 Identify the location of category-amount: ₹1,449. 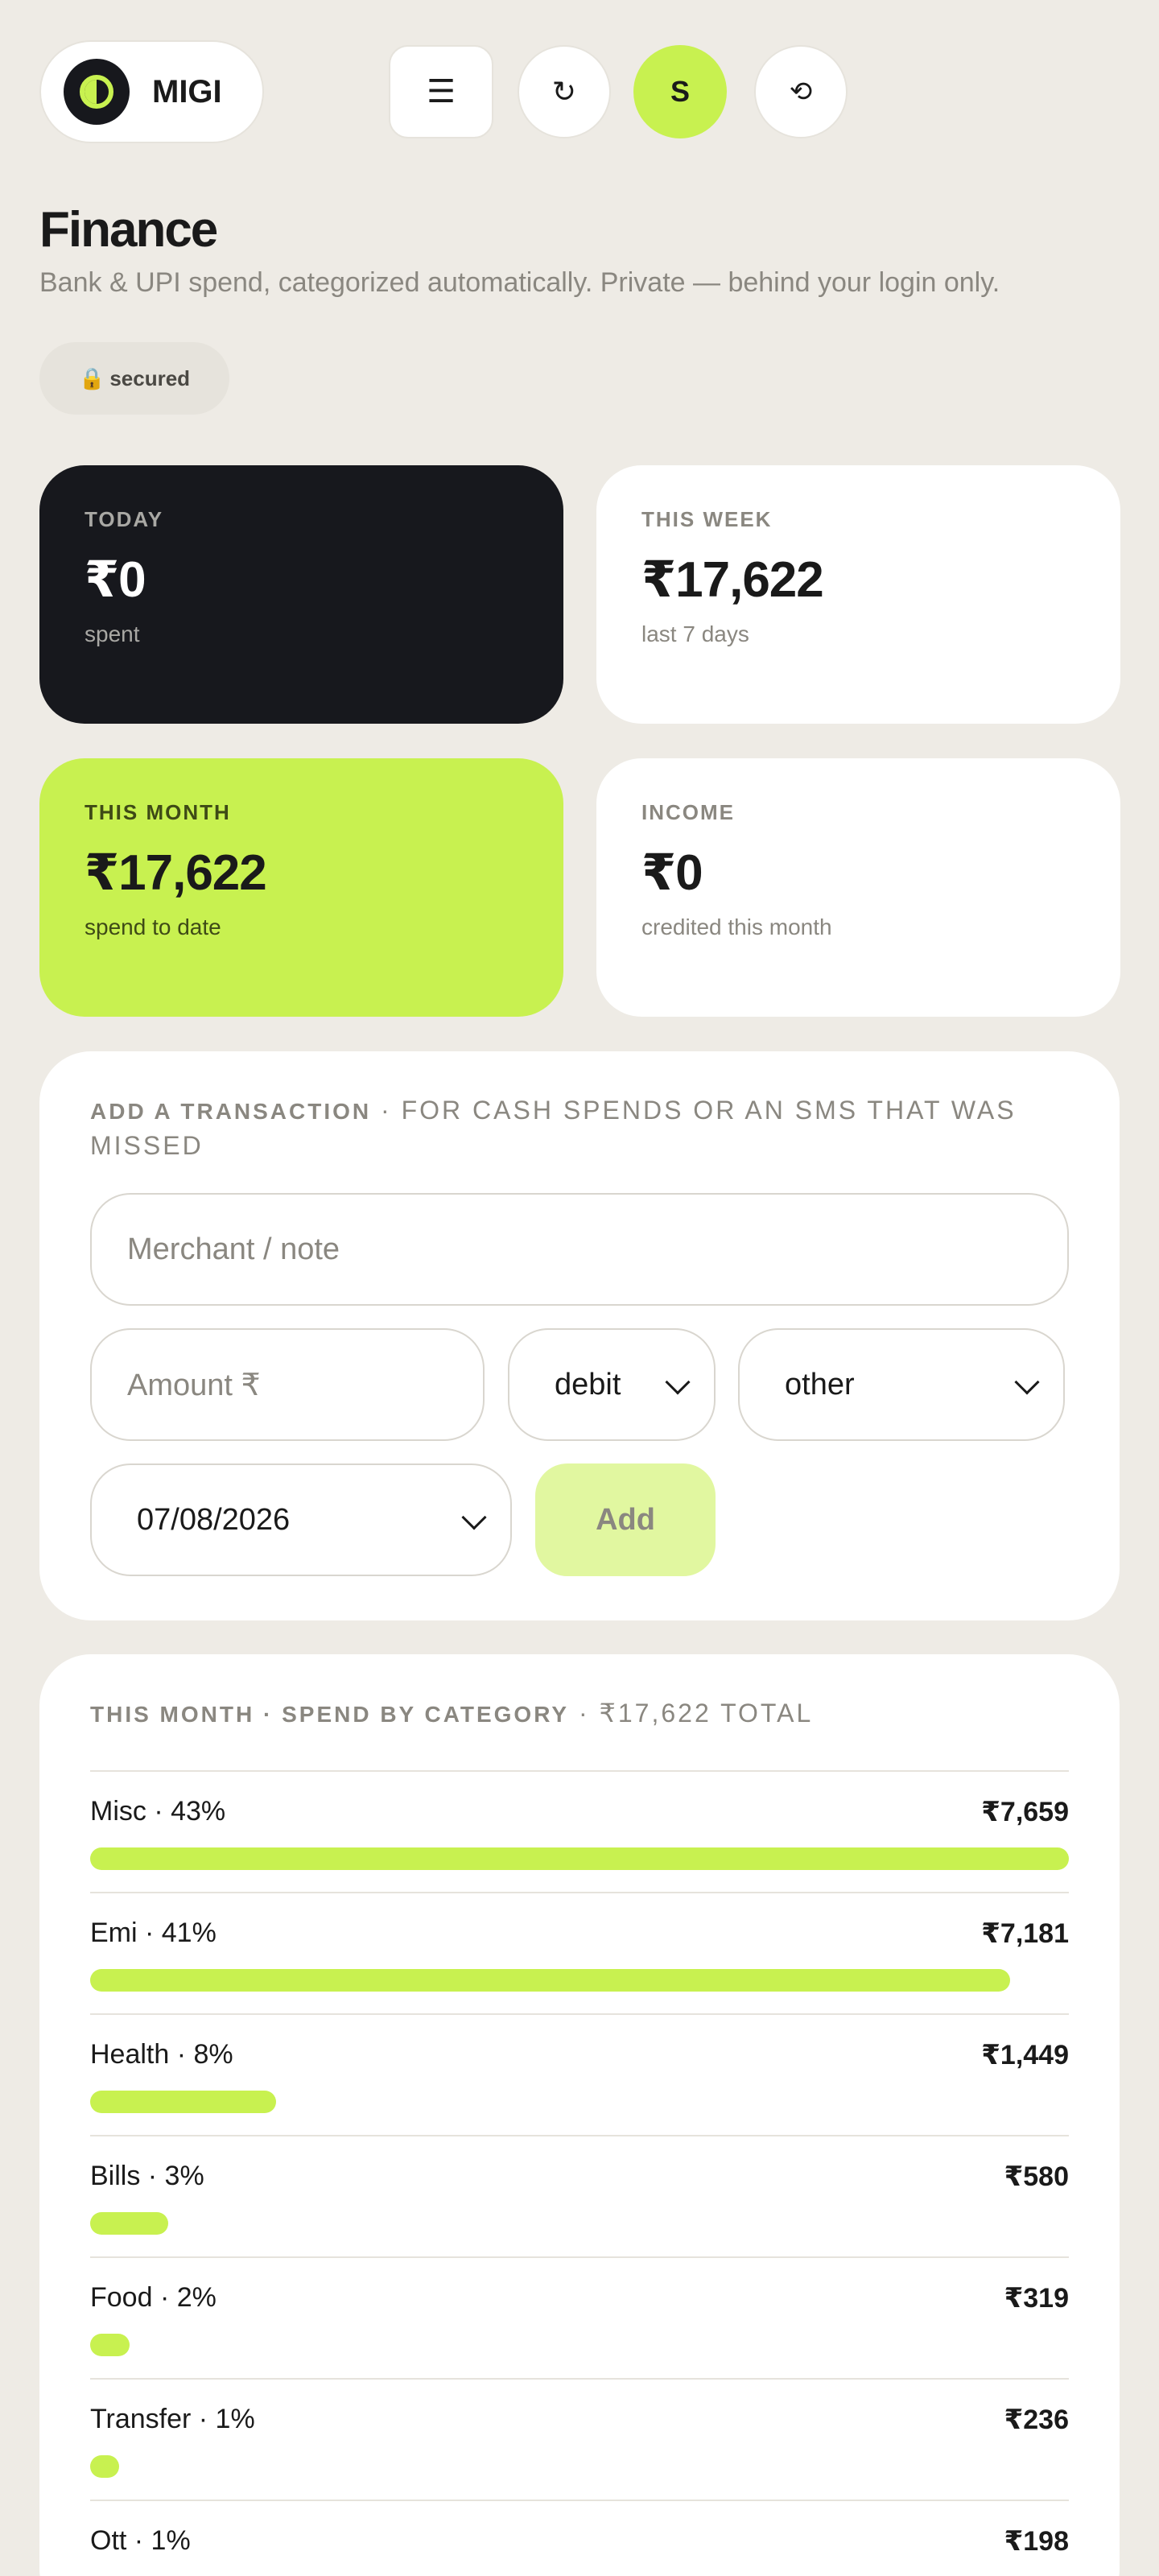
(1025, 2055).